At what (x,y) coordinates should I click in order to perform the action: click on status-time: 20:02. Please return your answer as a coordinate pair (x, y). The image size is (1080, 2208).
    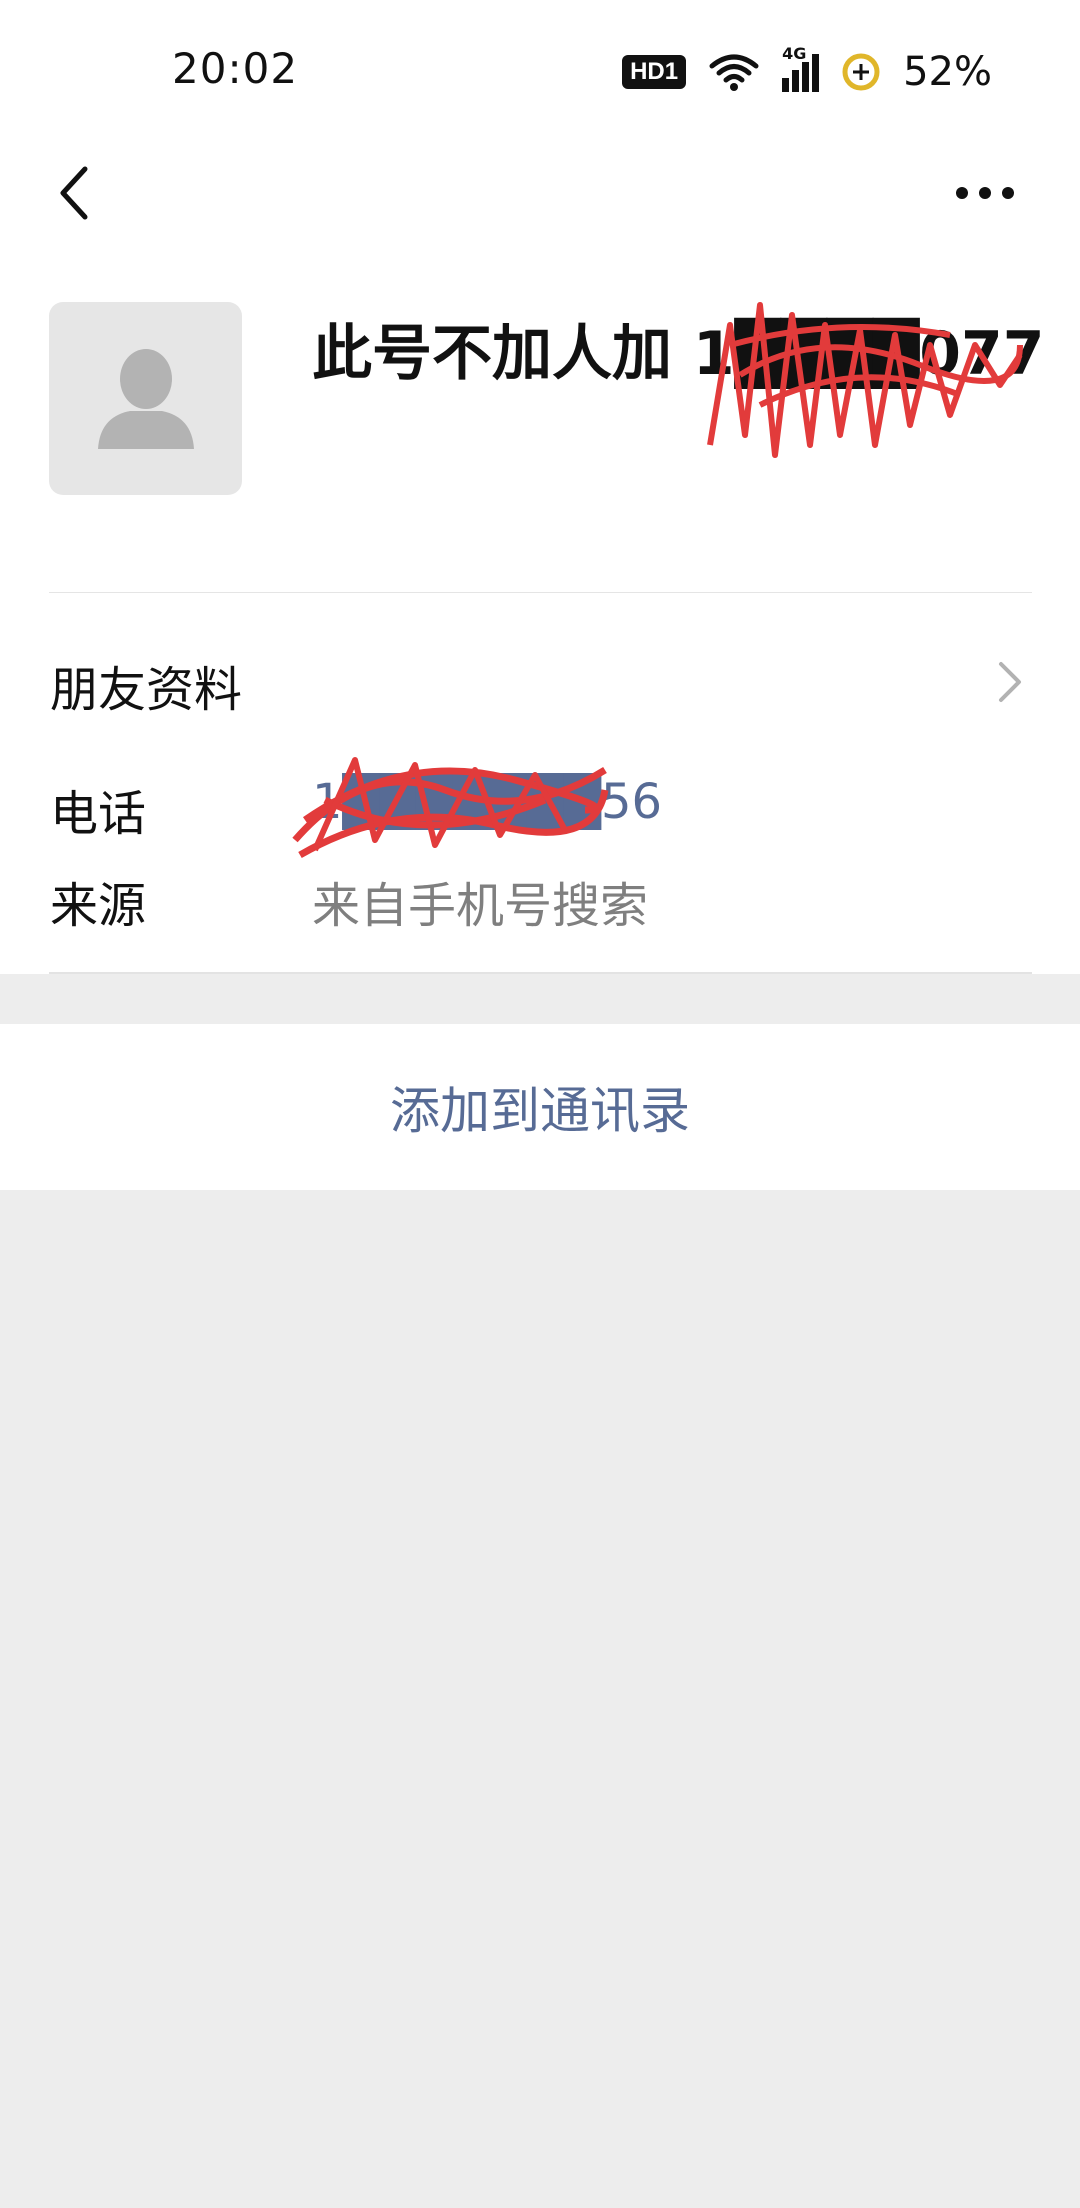
    Looking at the image, I should click on (235, 68).